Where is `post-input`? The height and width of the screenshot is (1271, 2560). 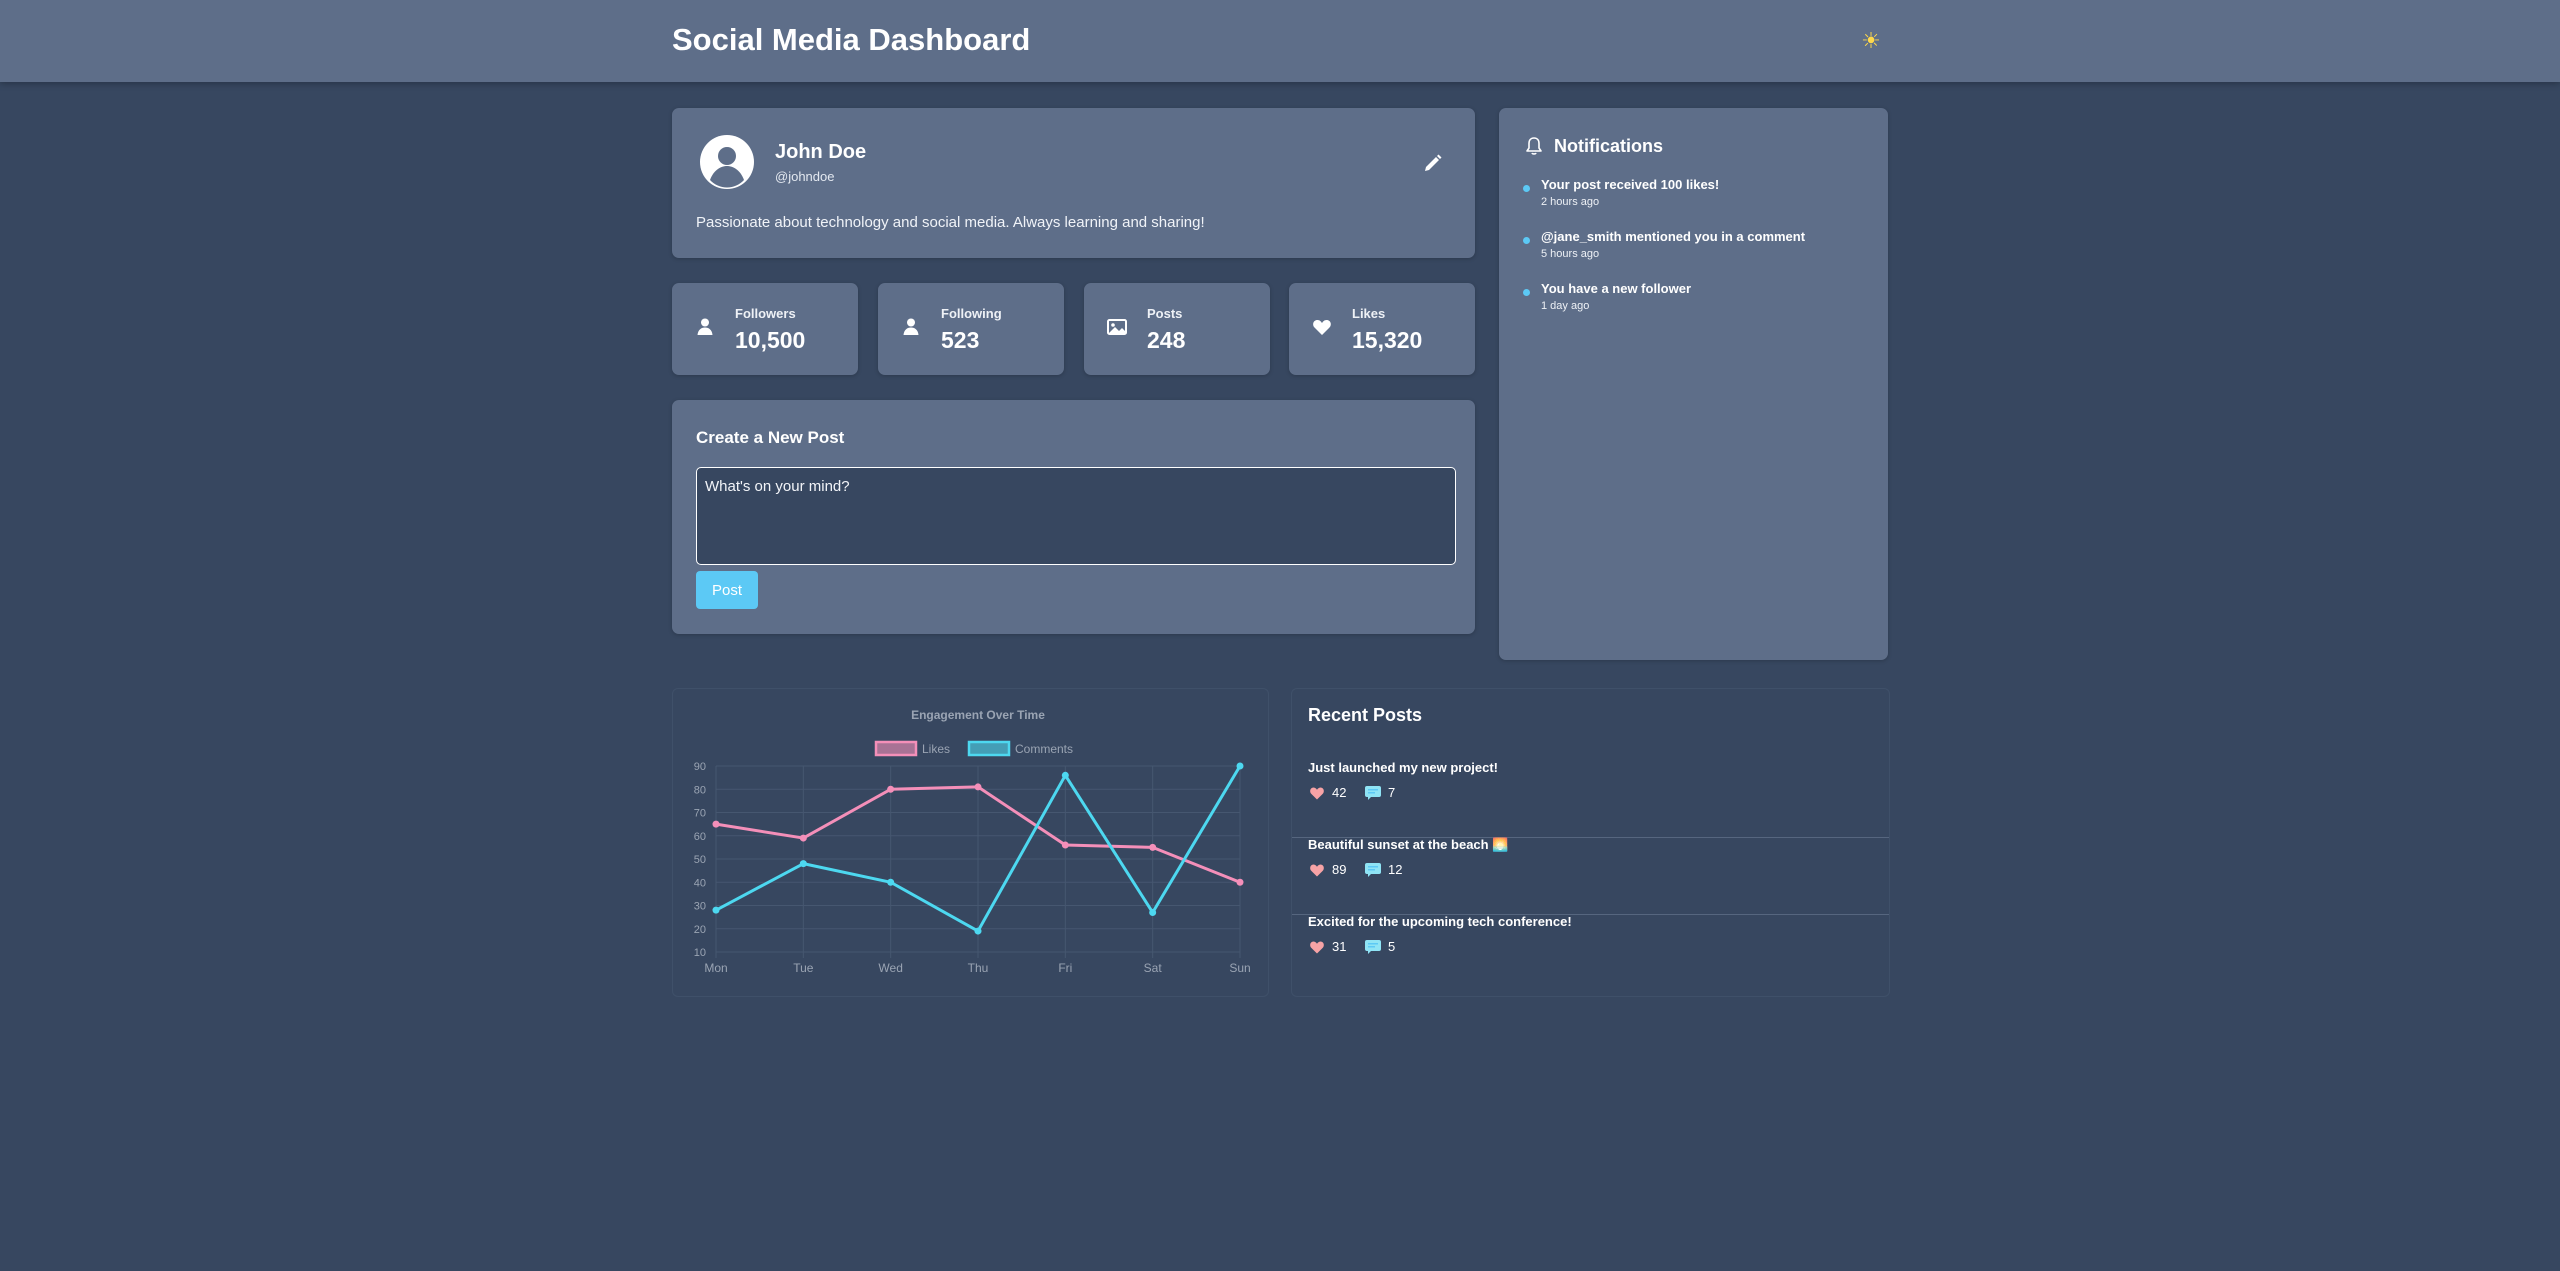
post-input is located at coordinates (1076, 516).